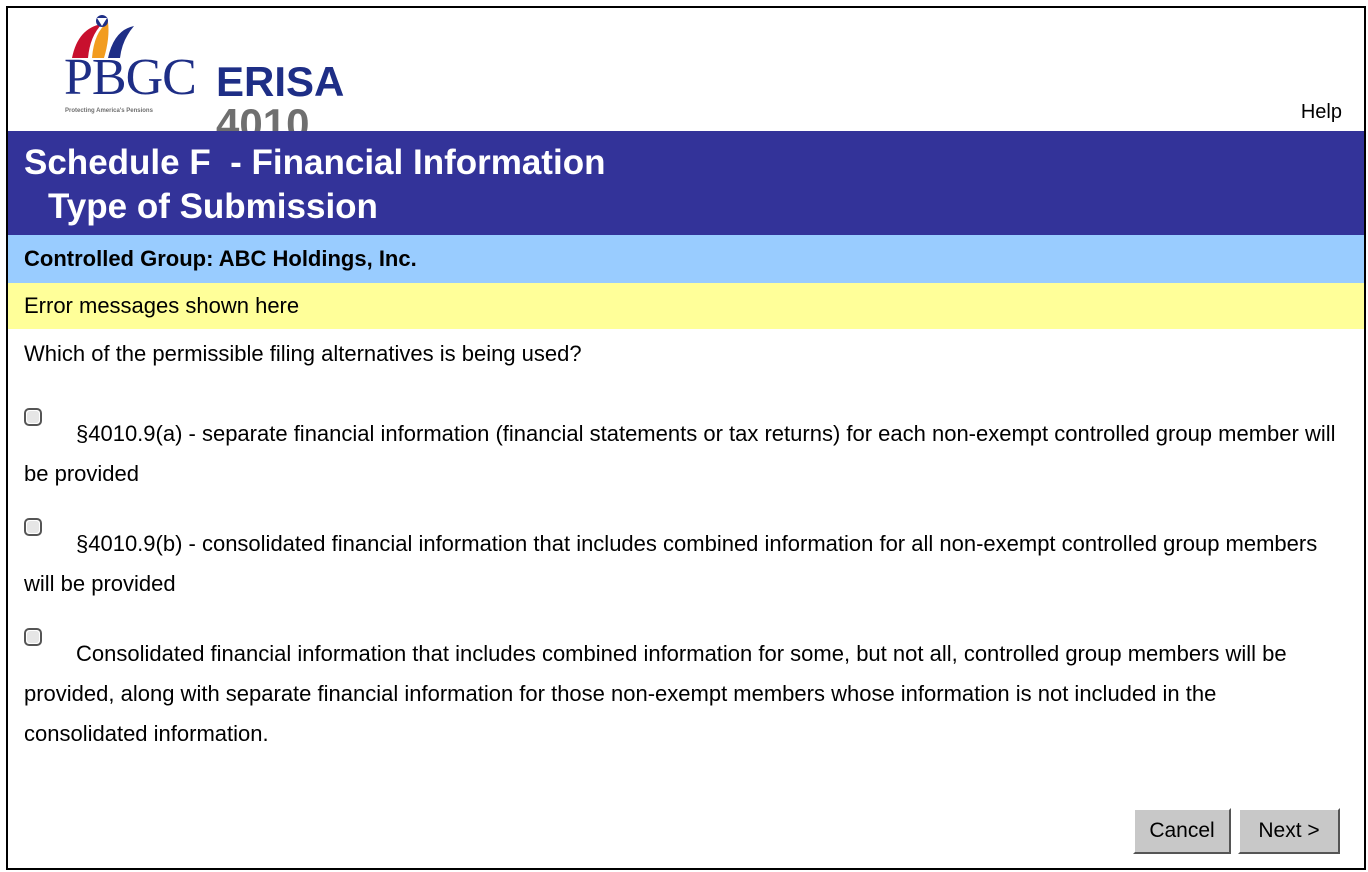 The width and height of the screenshot is (1368, 872). What do you see at coordinates (315, 162) in the screenshot?
I see `page-title: Schedule F - Financial Information` at bounding box center [315, 162].